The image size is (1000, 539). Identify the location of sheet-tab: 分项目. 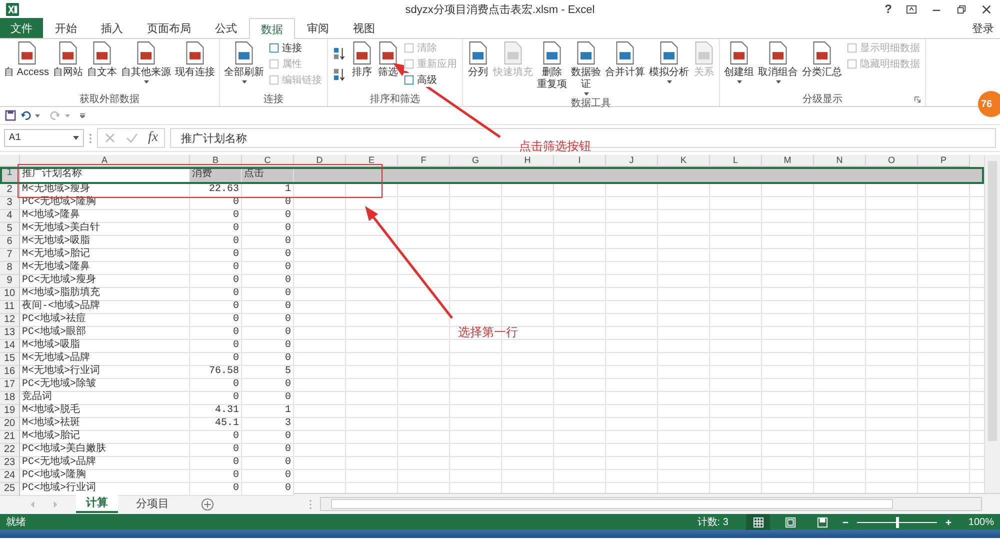
(152, 503).